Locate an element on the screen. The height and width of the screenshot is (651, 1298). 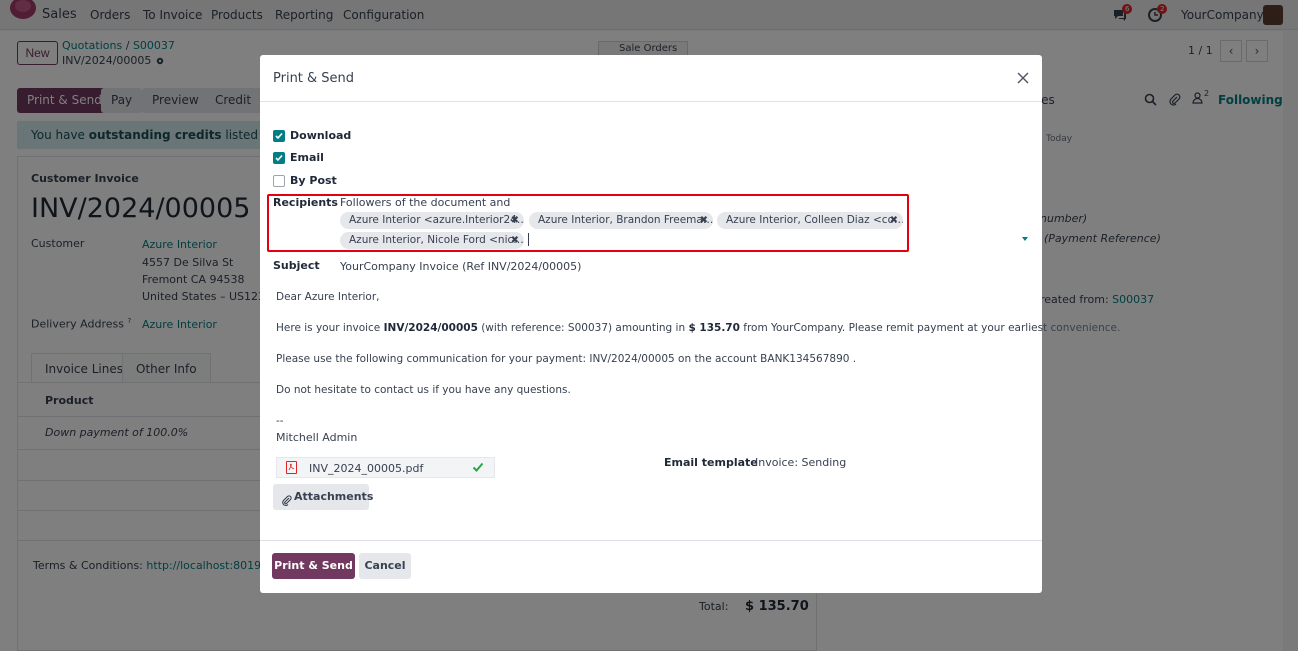
subject-input: YourCompany Invoice (Ref INV/2024/00005) is located at coordinates (460, 266).